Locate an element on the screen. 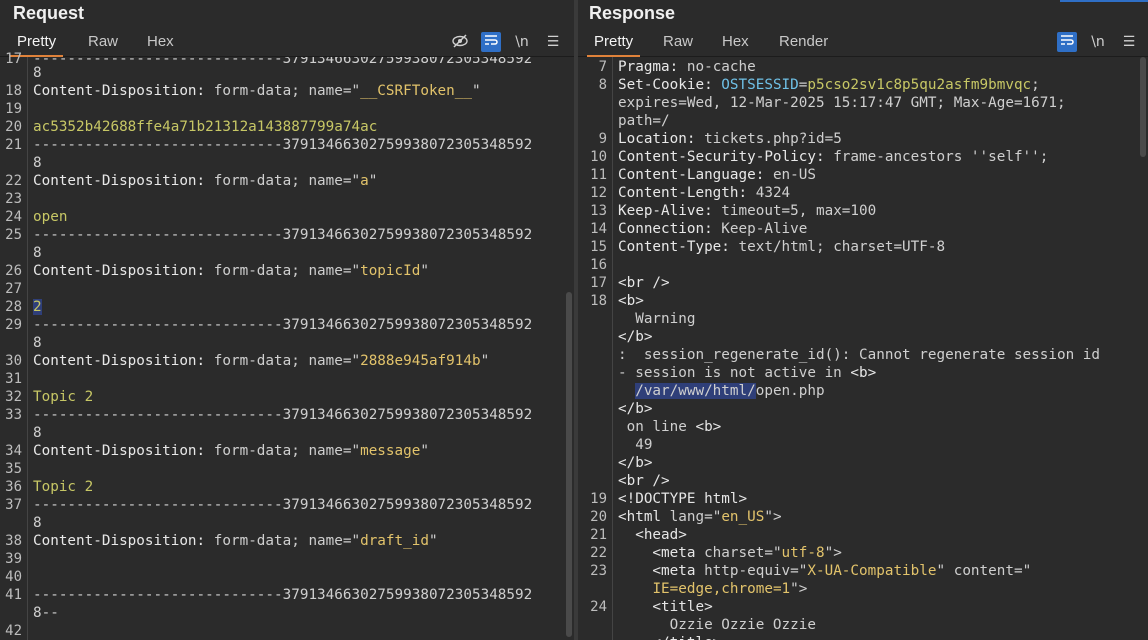  request-title: Request is located at coordinates (49, 13).